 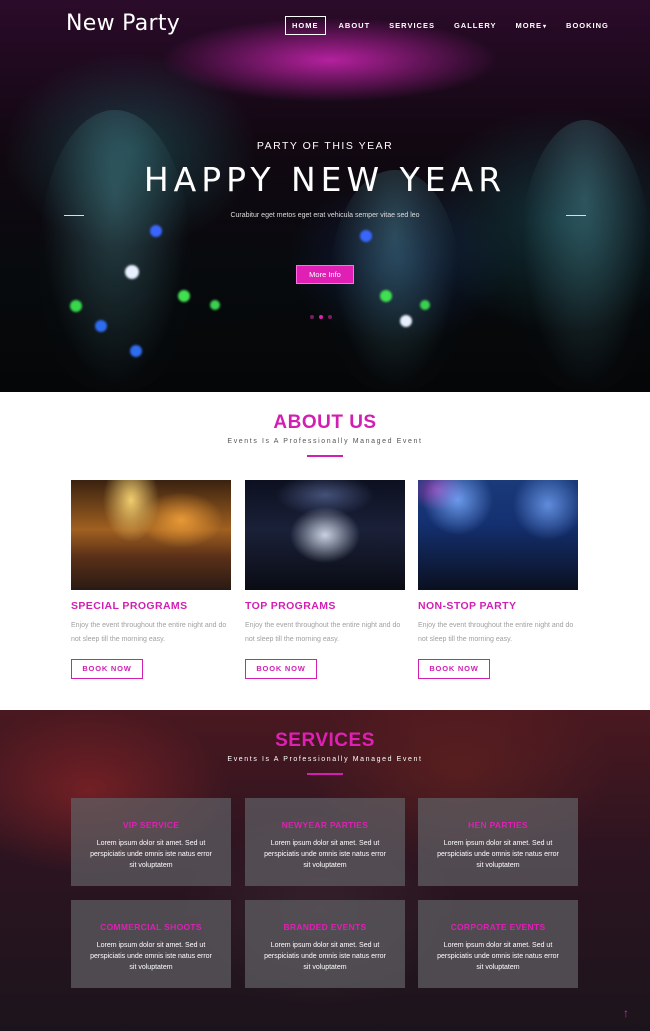 What do you see at coordinates (325, 759) in the screenshot?
I see `services-subtitle: Events Is A Professionally Managed Event` at bounding box center [325, 759].